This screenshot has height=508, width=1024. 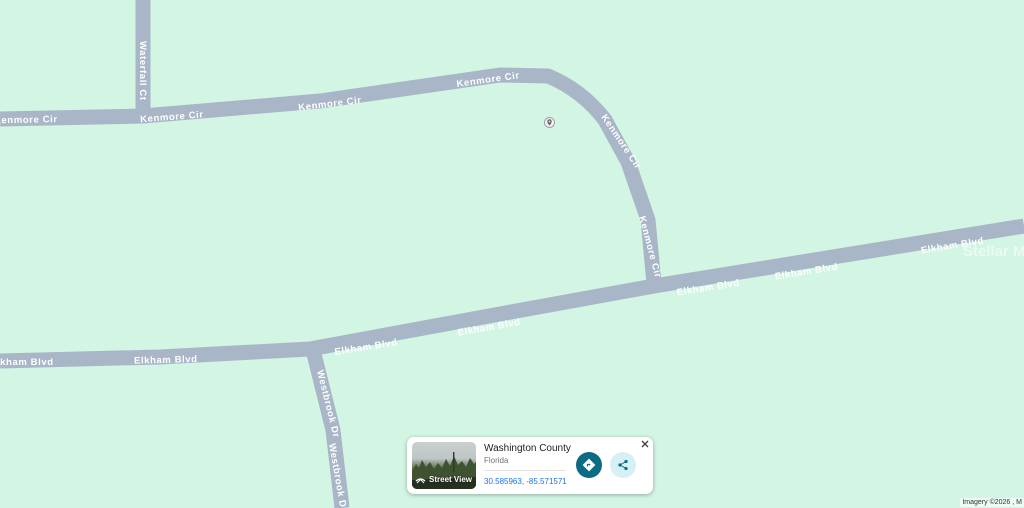 What do you see at coordinates (525, 481) in the screenshot?
I see `coordinates-link: 30.585963, -85.571571` at bounding box center [525, 481].